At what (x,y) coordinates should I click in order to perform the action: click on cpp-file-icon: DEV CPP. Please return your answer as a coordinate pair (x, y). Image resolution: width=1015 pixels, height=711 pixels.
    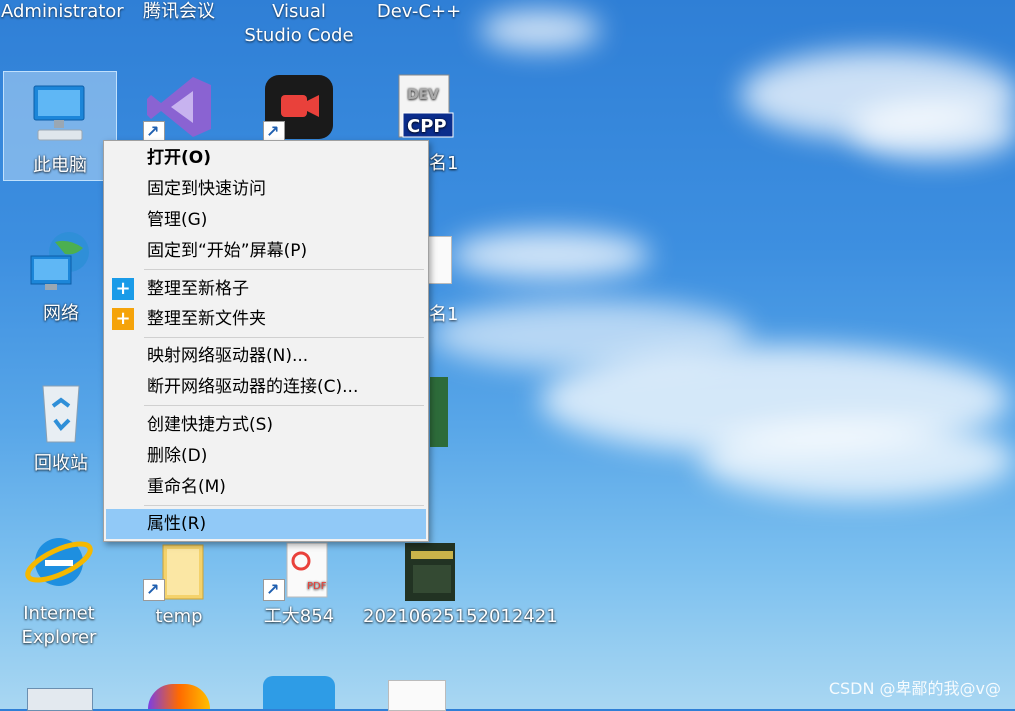
    Looking at the image, I should click on (419, 107).